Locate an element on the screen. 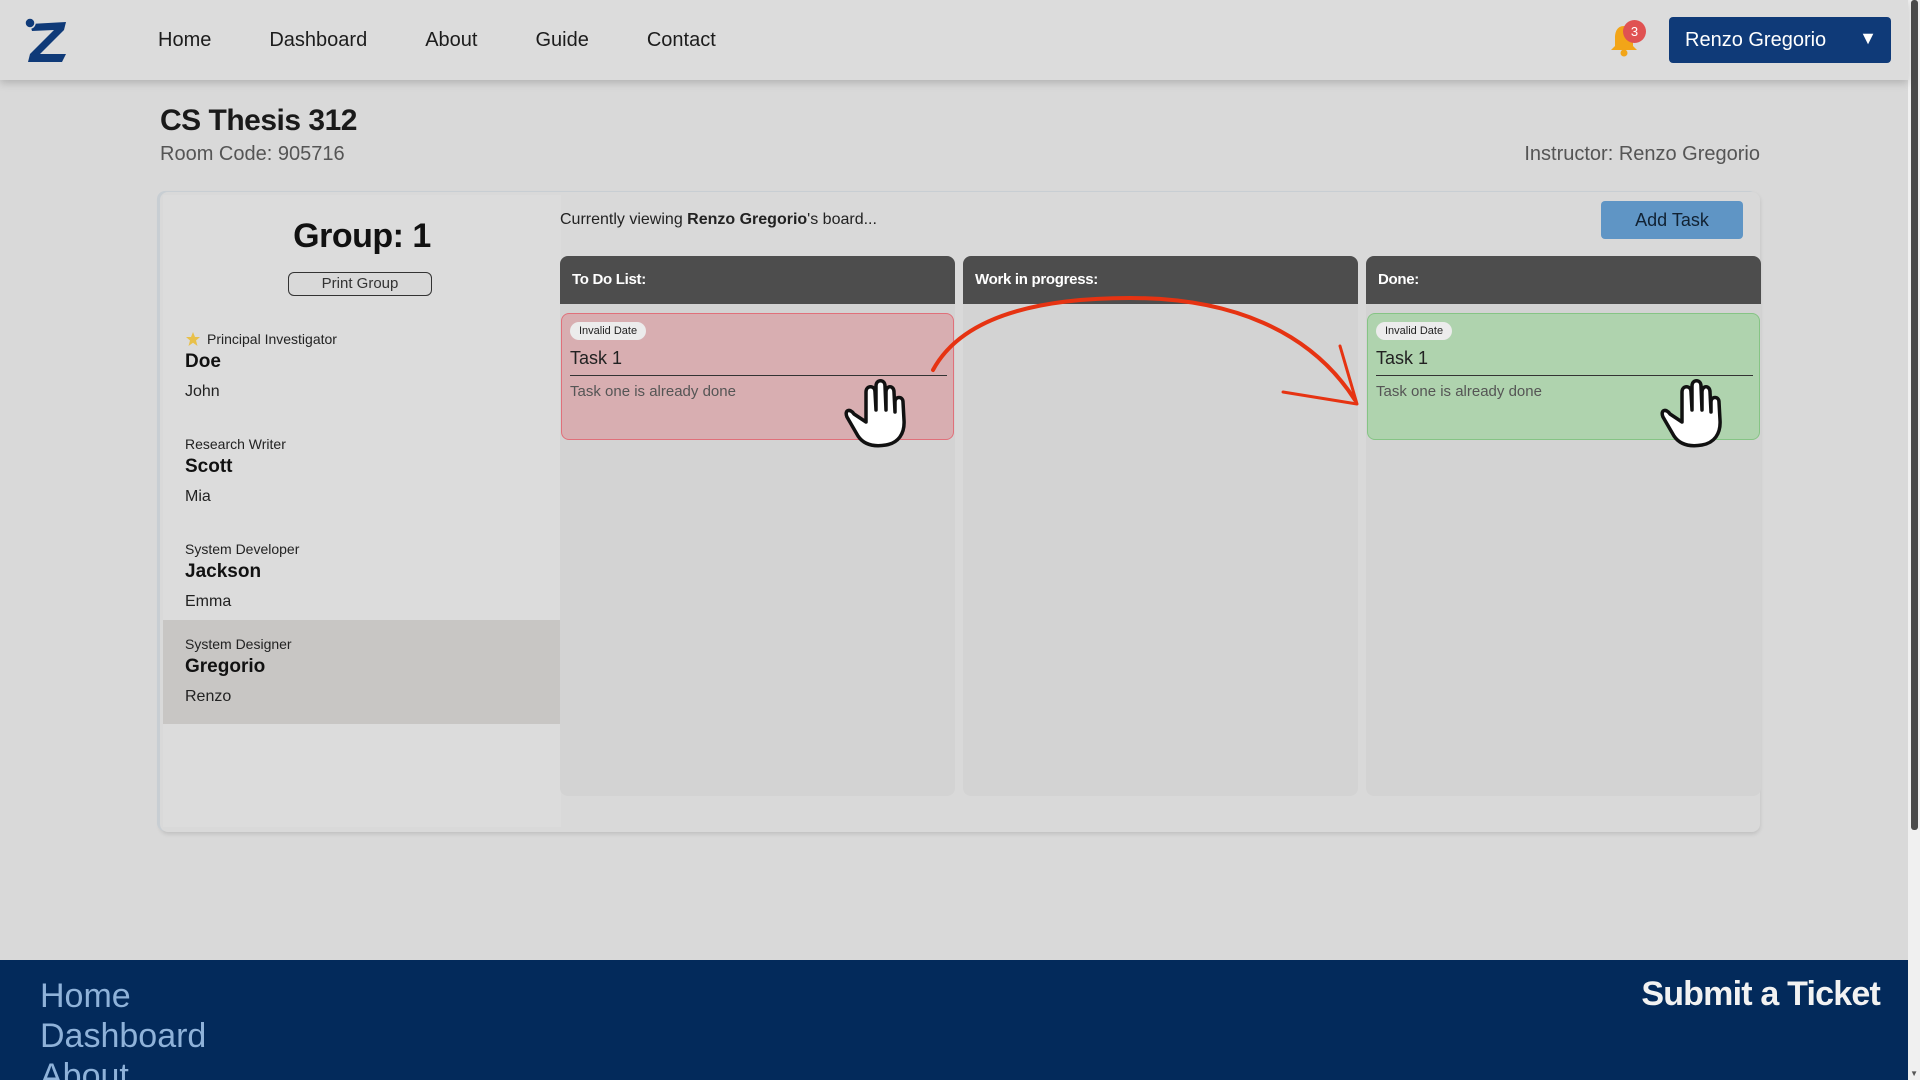  user-menu-dropdown: Renzo Gregorio ▼ is located at coordinates (1780, 40).